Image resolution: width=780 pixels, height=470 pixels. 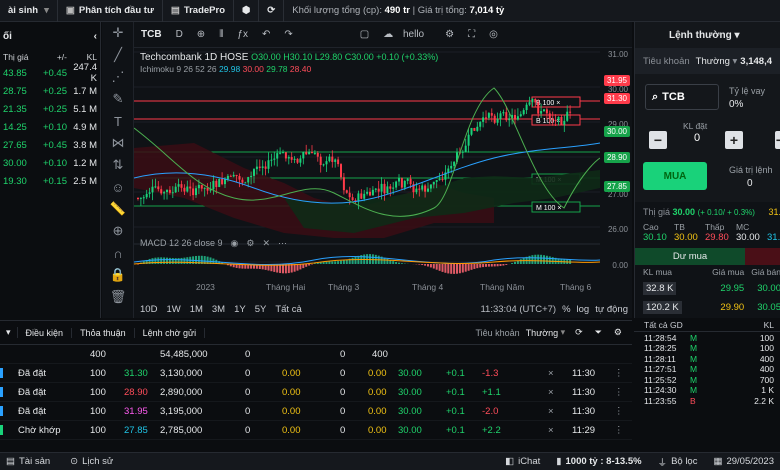 What do you see at coordinates (240, 309) in the screenshot?
I see `range-button: 1Y` at bounding box center [240, 309].